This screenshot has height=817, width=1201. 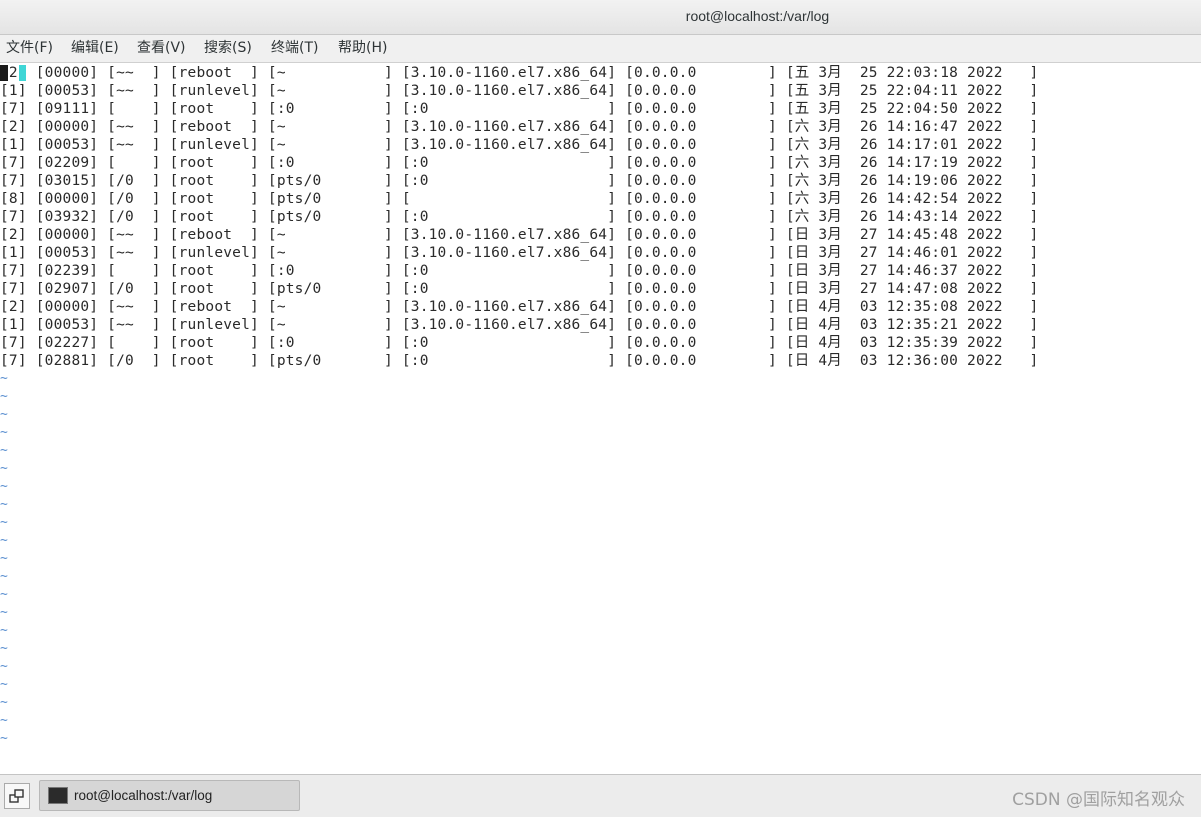 What do you see at coordinates (362, 48) in the screenshot?
I see `menu-help: 帮助(H)` at bounding box center [362, 48].